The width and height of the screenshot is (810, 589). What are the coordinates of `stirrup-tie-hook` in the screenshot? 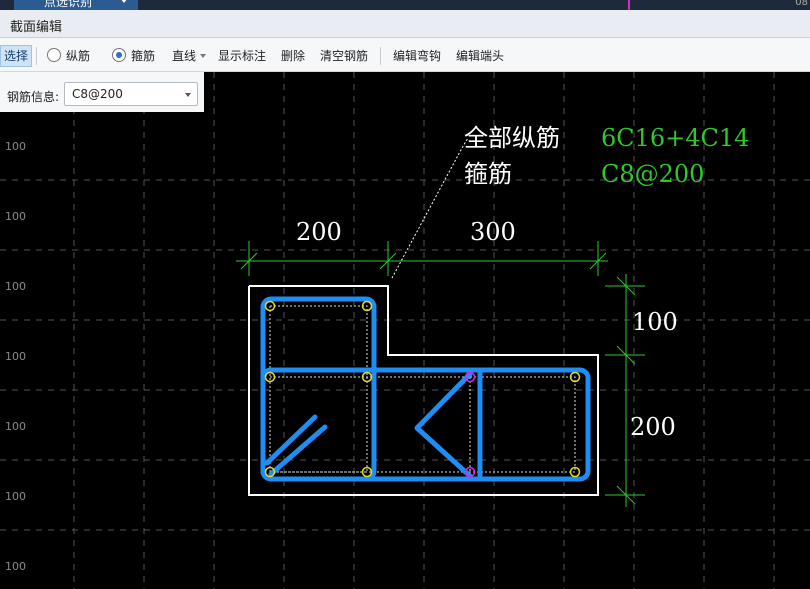 It's located at (443, 425).